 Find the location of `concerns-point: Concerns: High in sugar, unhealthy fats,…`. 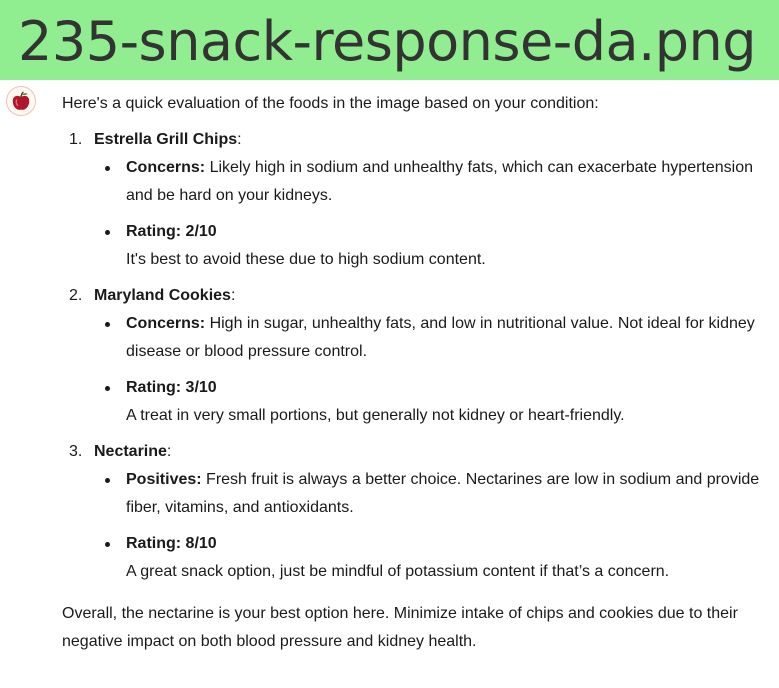

concerns-point: Concerns: High in sugar, unhealthy fats,… is located at coordinates (434, 338).